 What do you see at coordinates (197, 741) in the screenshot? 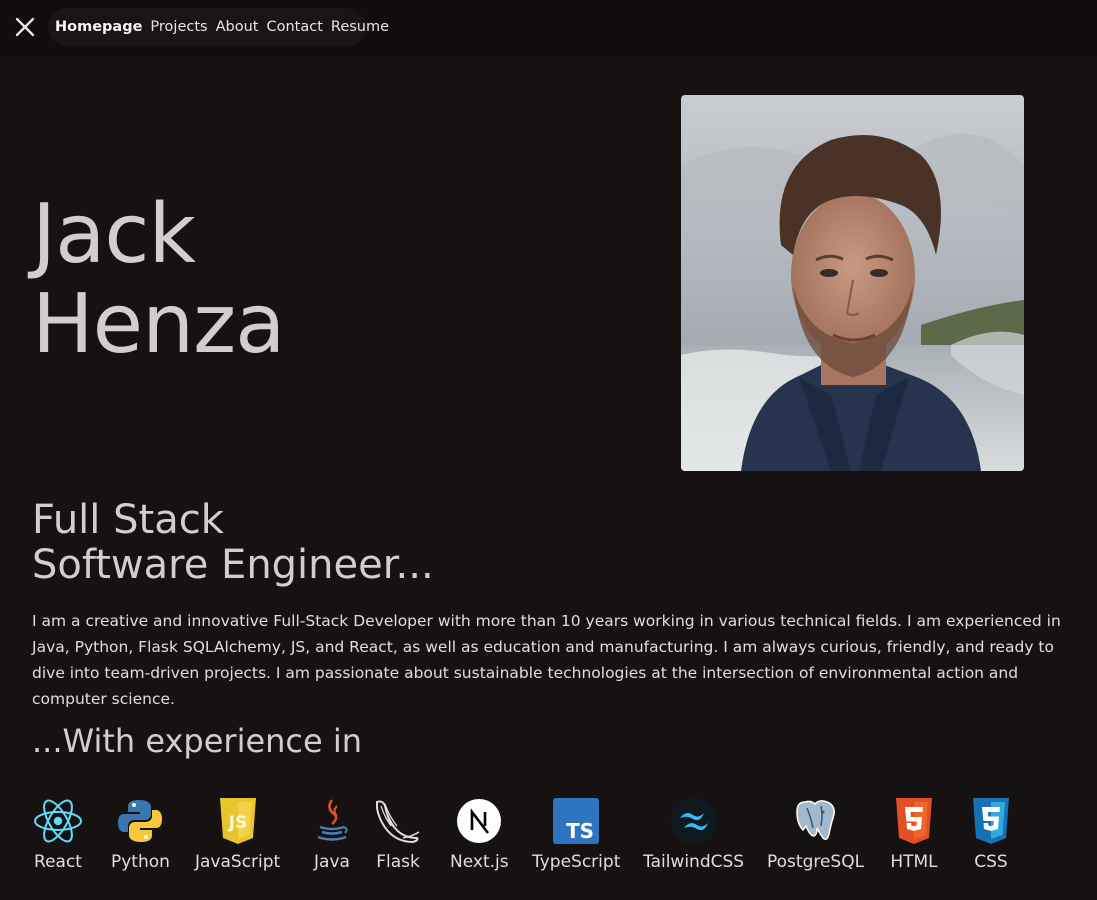
I see `experience-heading: ...With experience in` at bounding box center [197, 741].